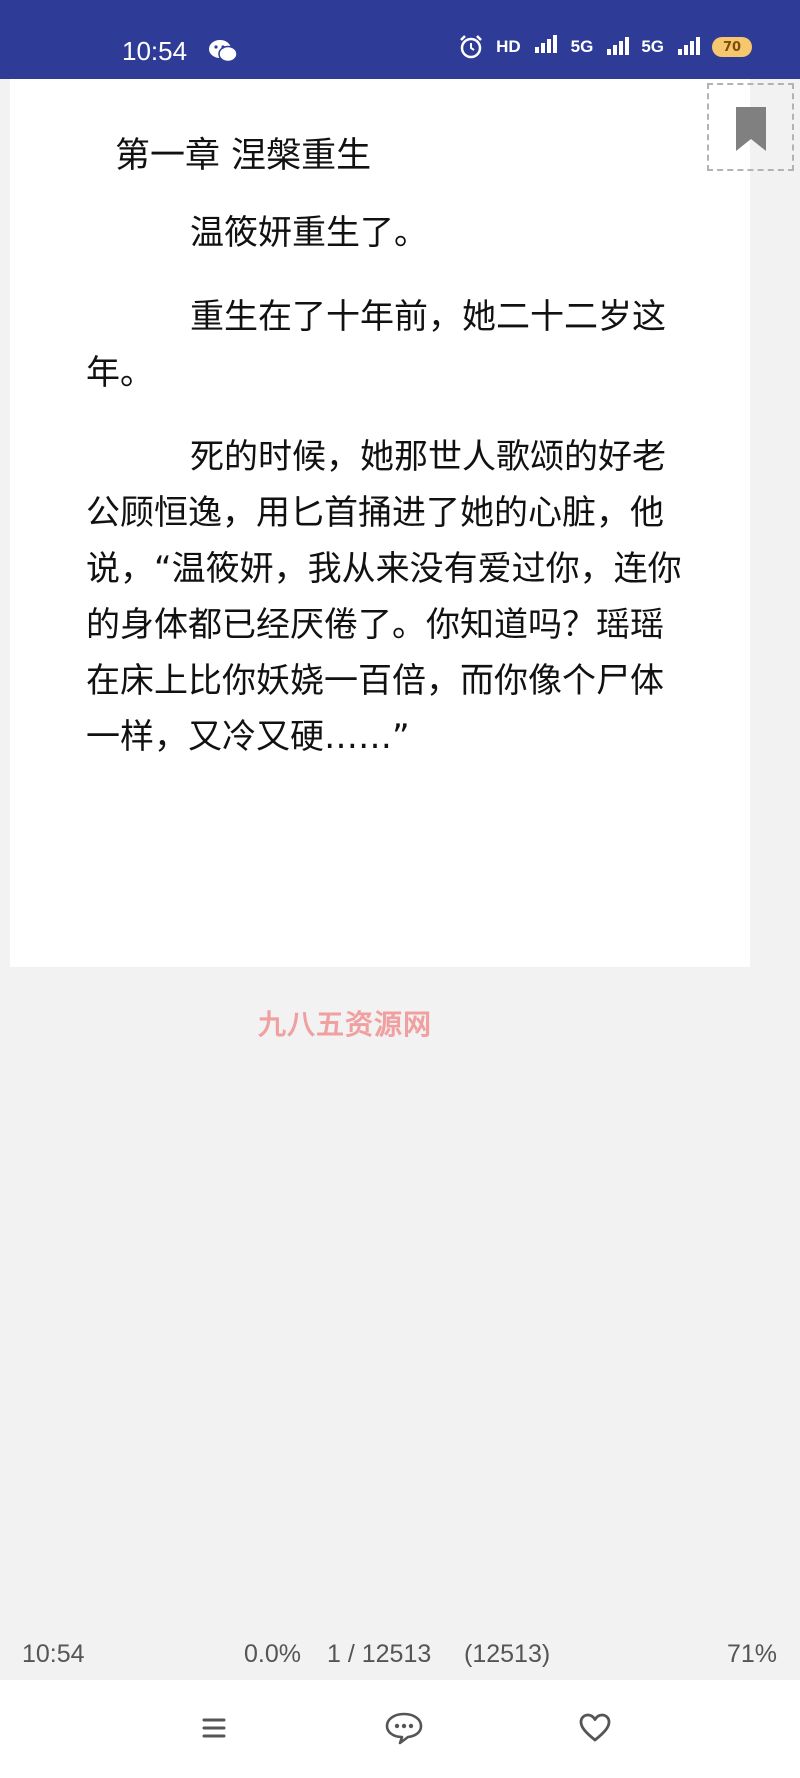 Image resolution: width=800 pixels, height=1778 pixels. Describe the element at coordinates (379, 1654) in the screenshot. I see `page-indicator: 1 / 12513` at that location.